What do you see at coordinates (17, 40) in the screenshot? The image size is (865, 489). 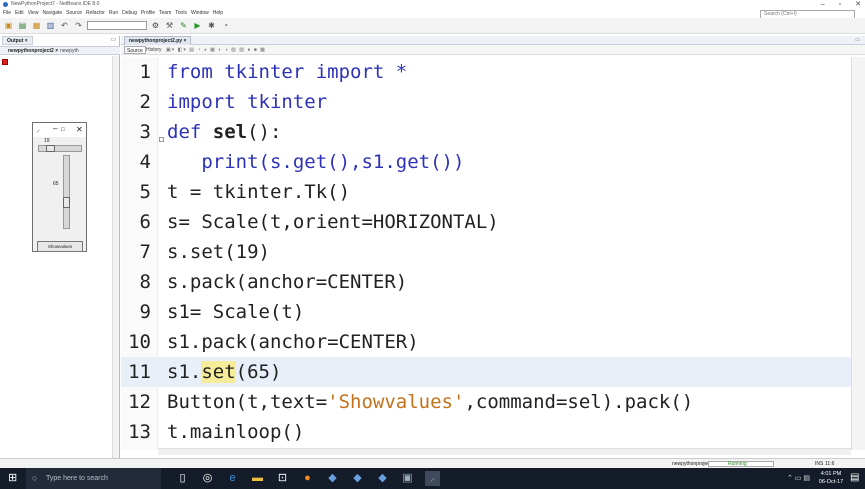 I see `output-tab: Output ×` at bounding box center [17, 40].